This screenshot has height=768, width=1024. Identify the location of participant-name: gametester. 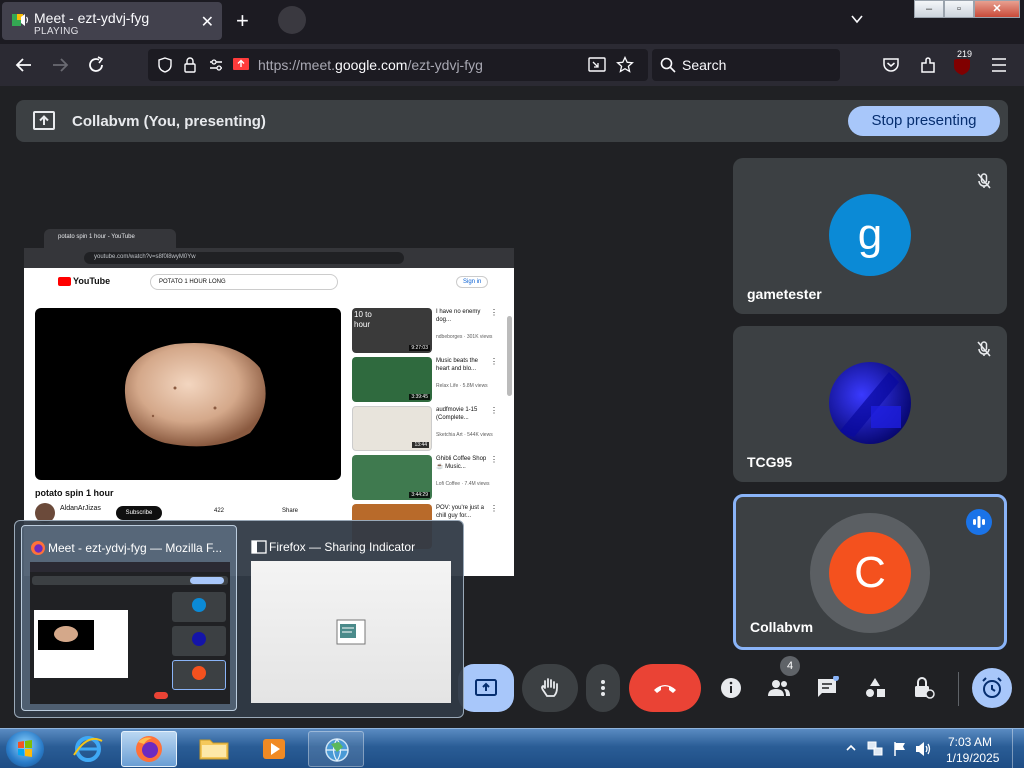
(784, 294).